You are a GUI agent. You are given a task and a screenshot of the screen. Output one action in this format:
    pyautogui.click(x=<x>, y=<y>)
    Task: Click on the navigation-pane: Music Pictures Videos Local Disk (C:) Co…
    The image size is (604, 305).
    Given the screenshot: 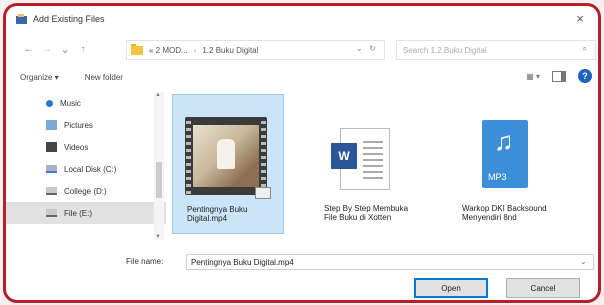 What is the action you would take?
    pyautogui.click(x=86, y=166)
    